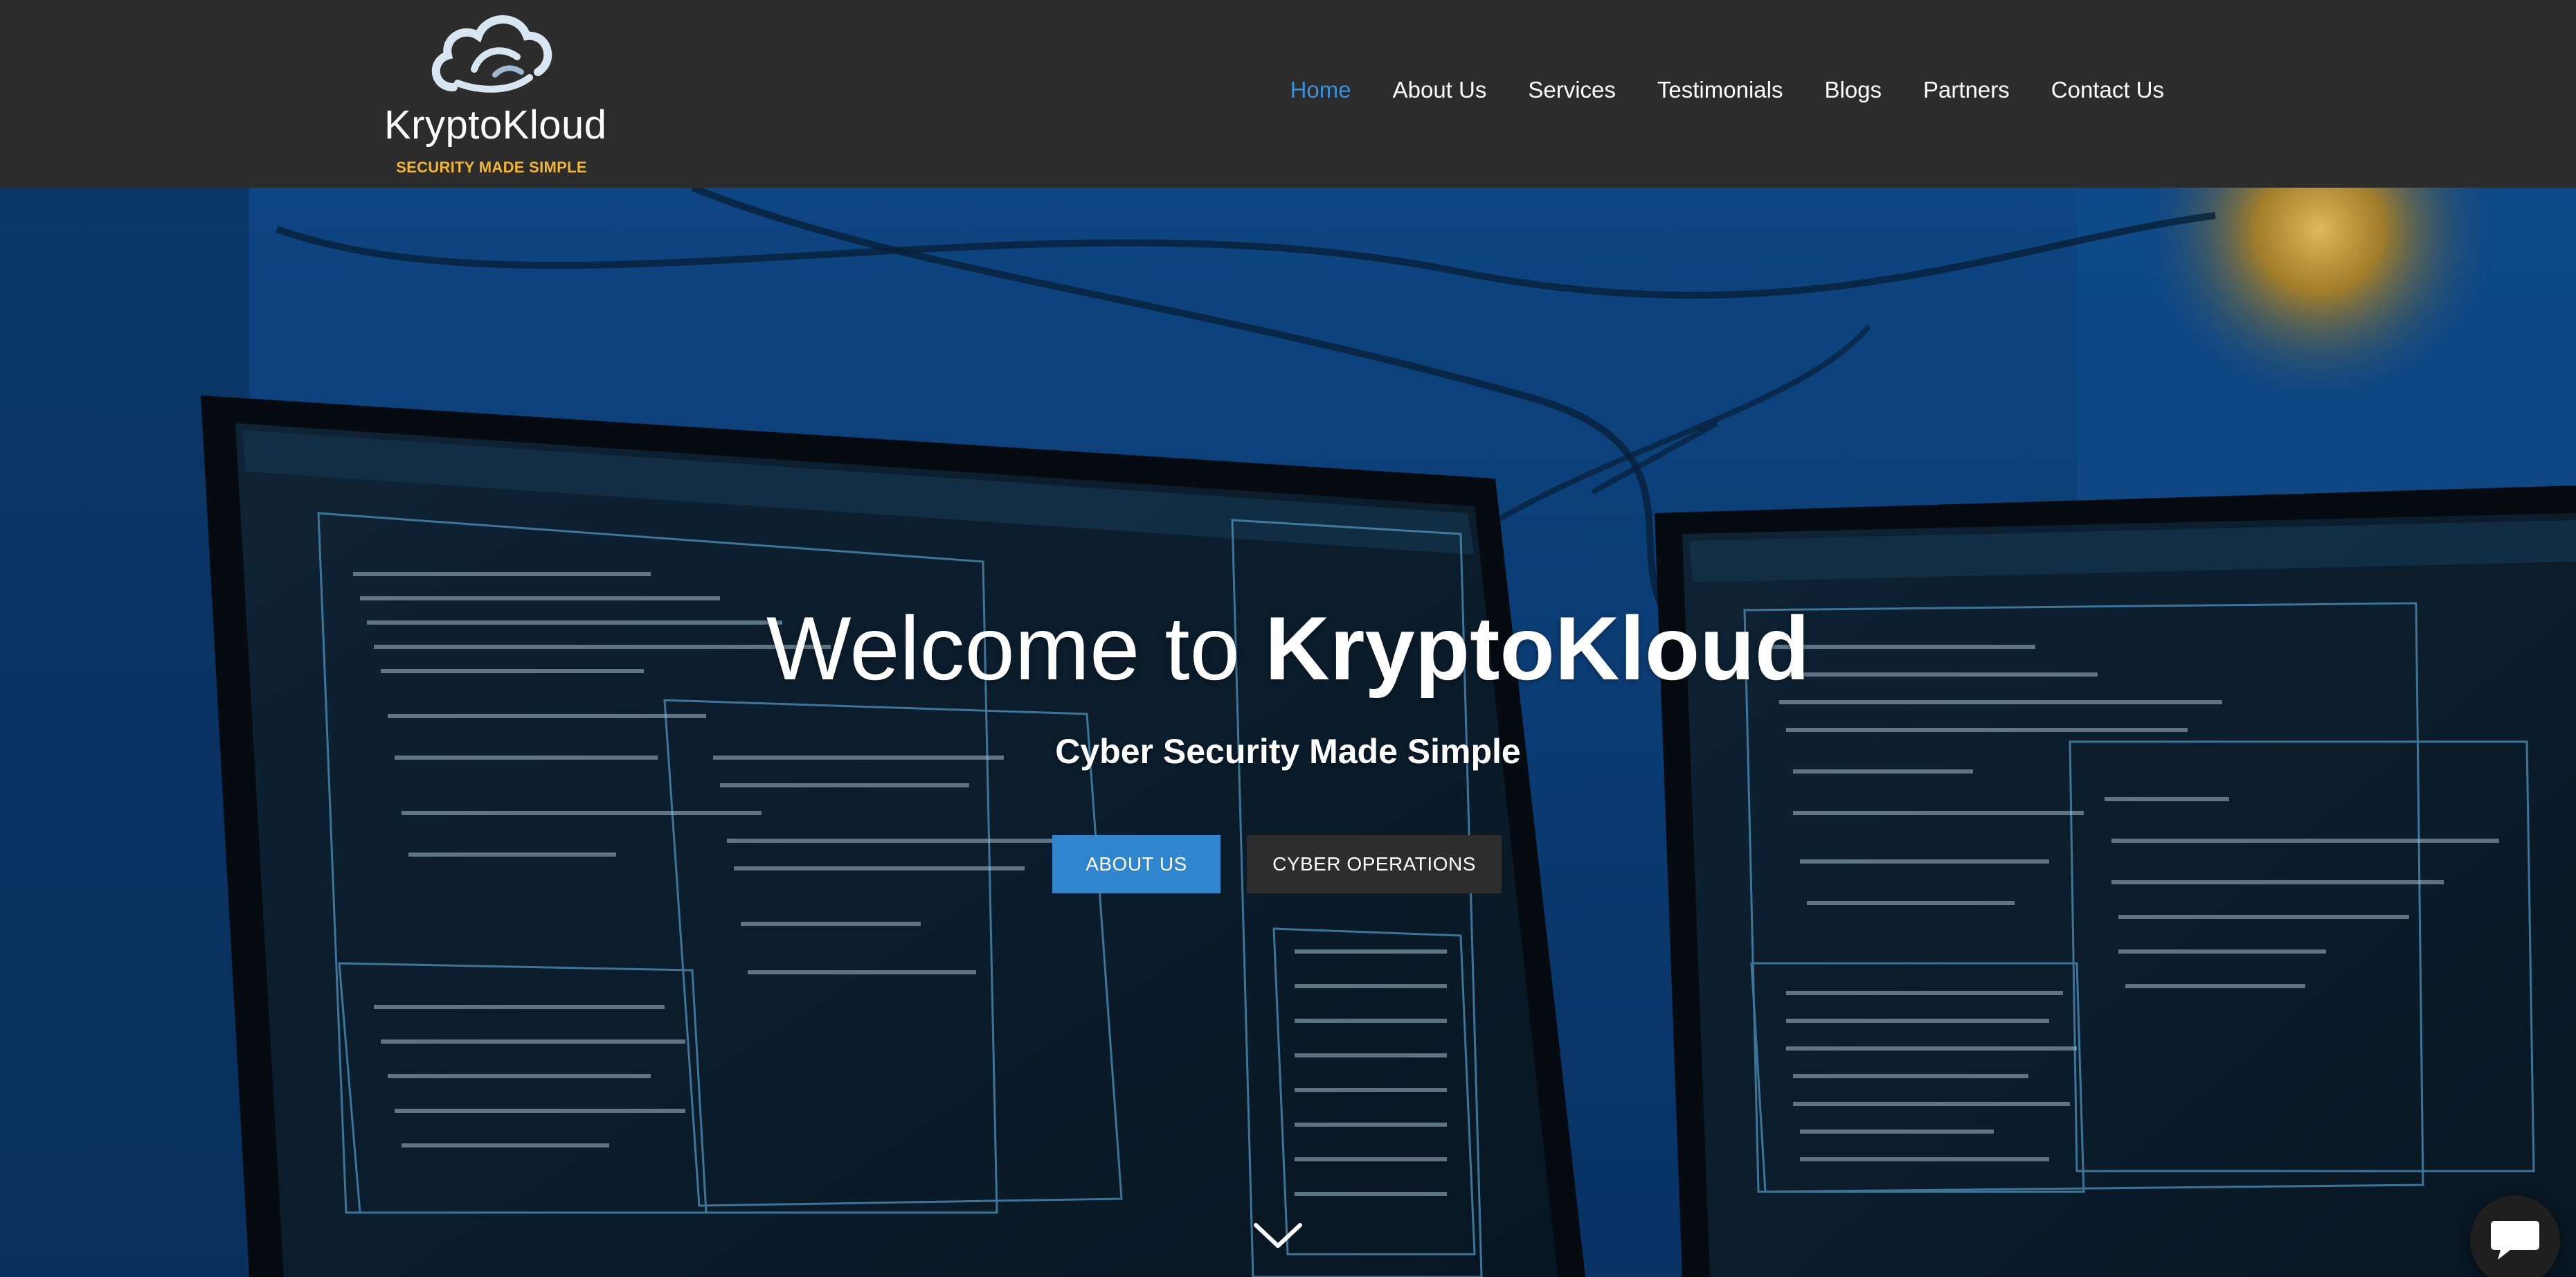 This screenshot has height=1277, width=2576. What do you see at coordinates (1278, 1235) in the screenshot?
I see `chevron-down-icon` at bounding box center [1278, 1235].